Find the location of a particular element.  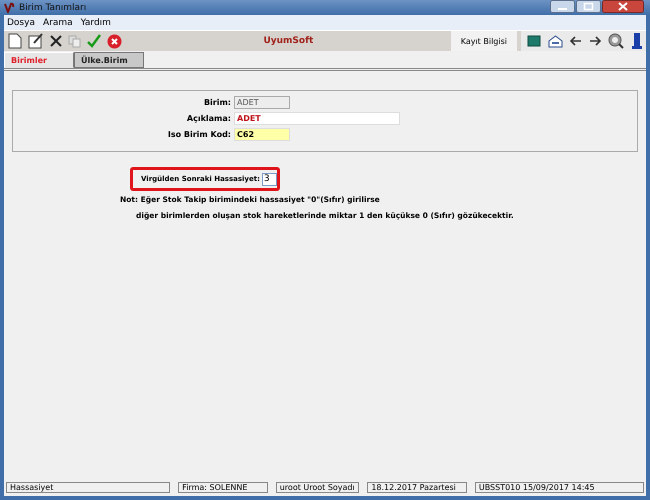

field-label: Birim: is located at coordinates (217, 102).